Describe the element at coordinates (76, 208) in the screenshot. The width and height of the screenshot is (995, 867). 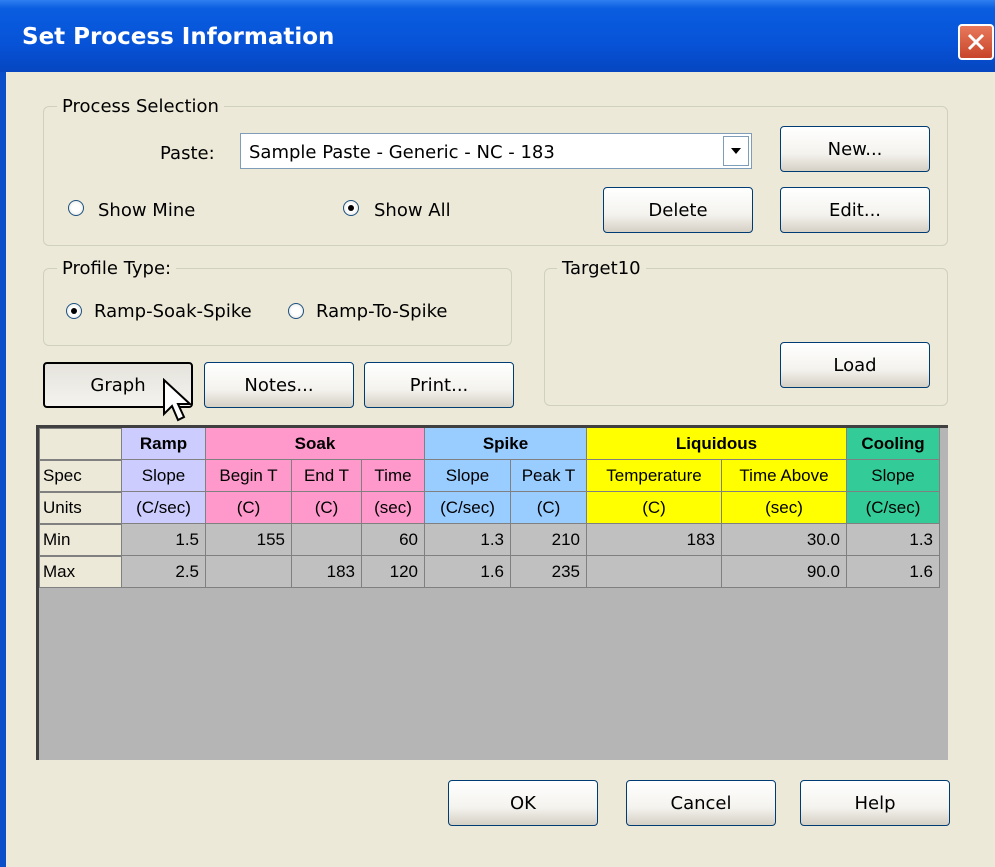
I see `show-mine-radio` at that location.